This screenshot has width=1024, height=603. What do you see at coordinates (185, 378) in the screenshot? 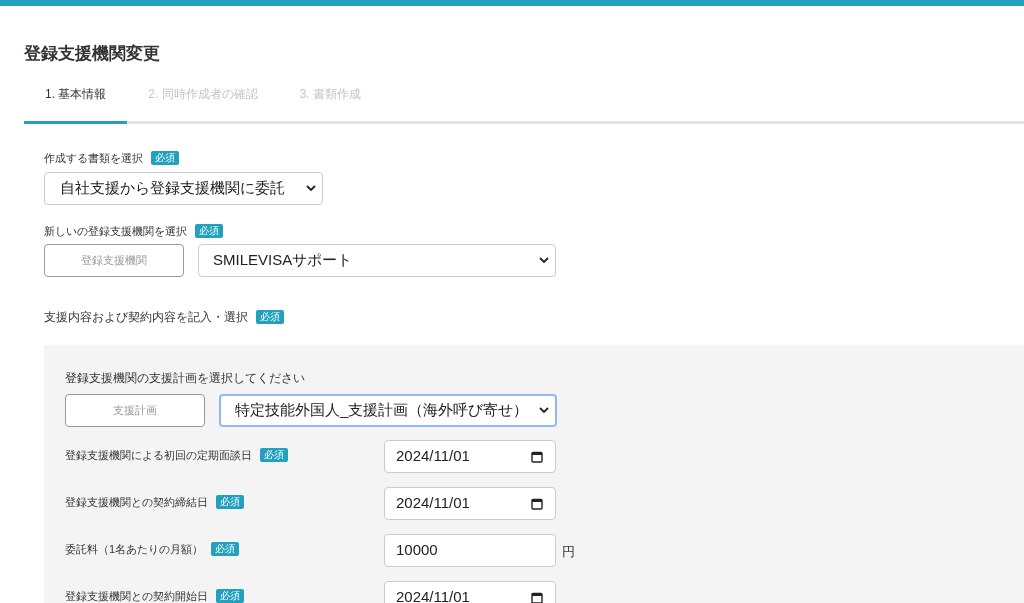
I see `field-label: 登録支援機関の支援計画を選択してください` at bounding box center [185, 378].